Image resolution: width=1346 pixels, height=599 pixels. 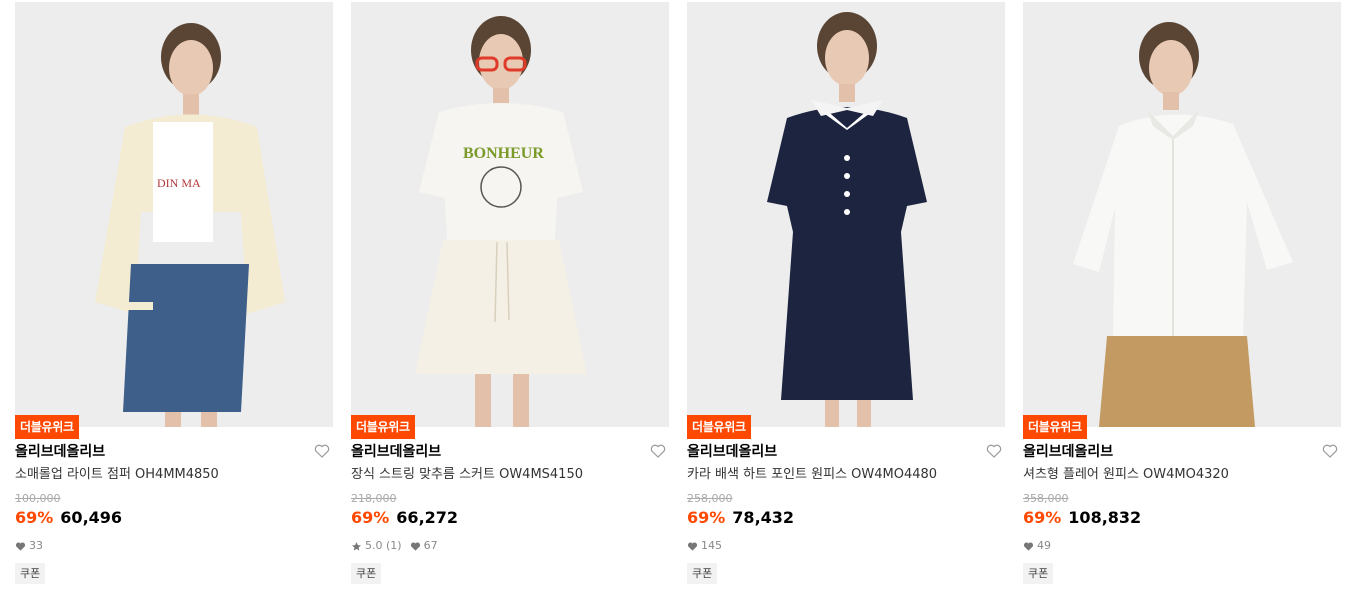 I want to click on svg-text: BONHEUR, so click(x=503, y=153).